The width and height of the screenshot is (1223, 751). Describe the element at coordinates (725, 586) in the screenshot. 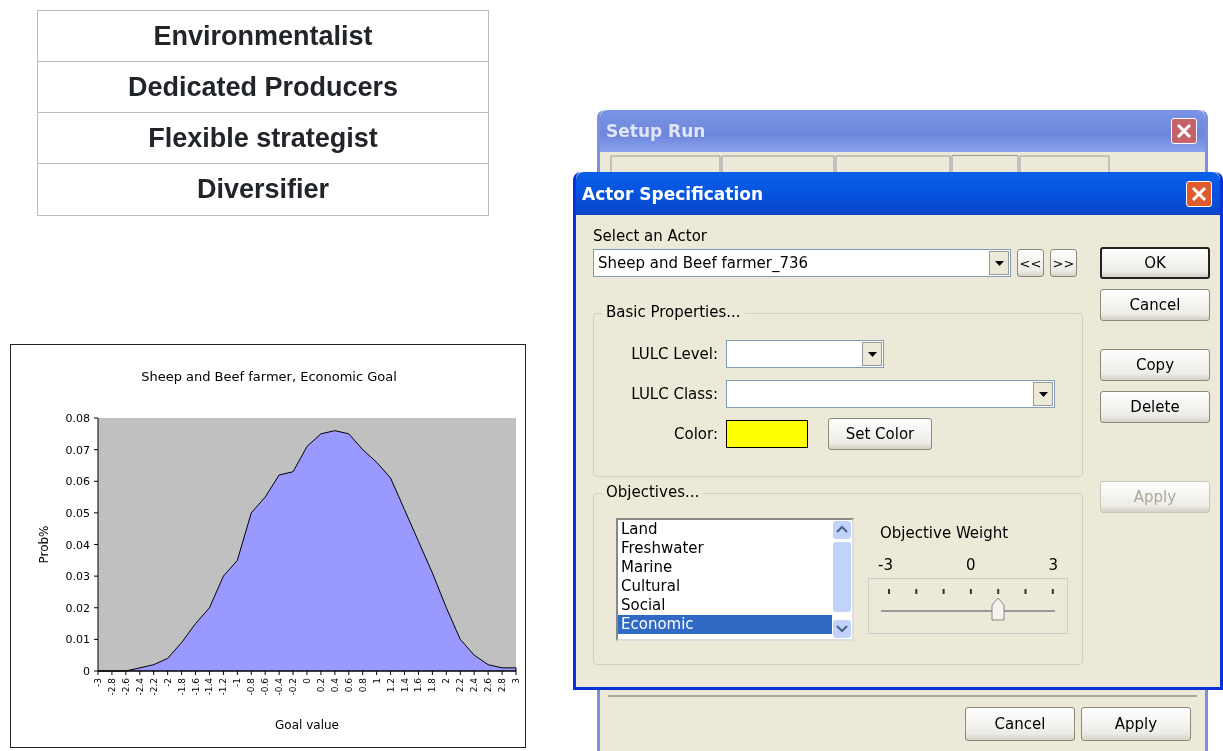

I see `list-item: Cultural` at that location.